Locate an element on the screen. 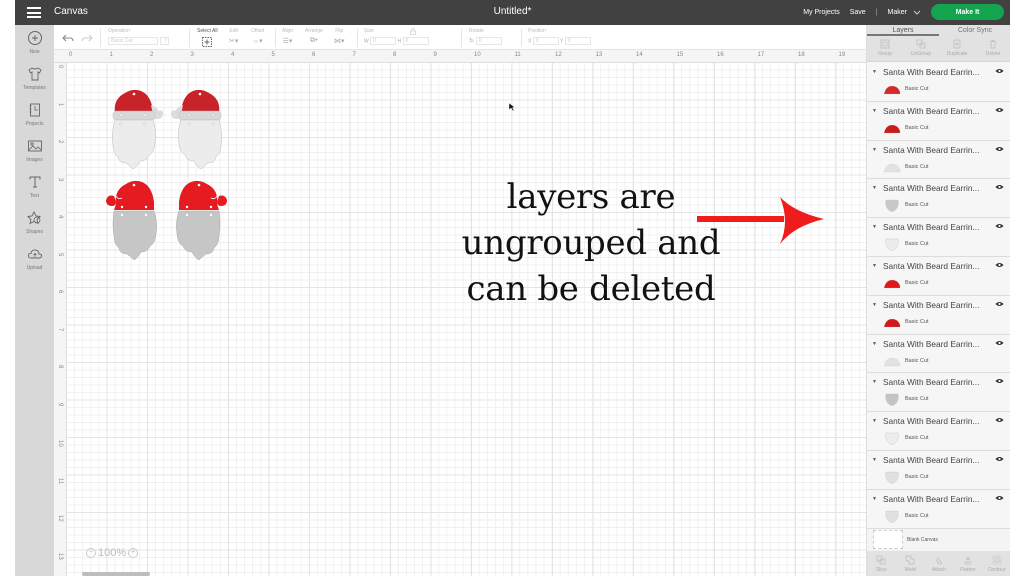 This screenshot has height=576, width=1024. zoom-out-button: − is located at coordinates (91, 553).